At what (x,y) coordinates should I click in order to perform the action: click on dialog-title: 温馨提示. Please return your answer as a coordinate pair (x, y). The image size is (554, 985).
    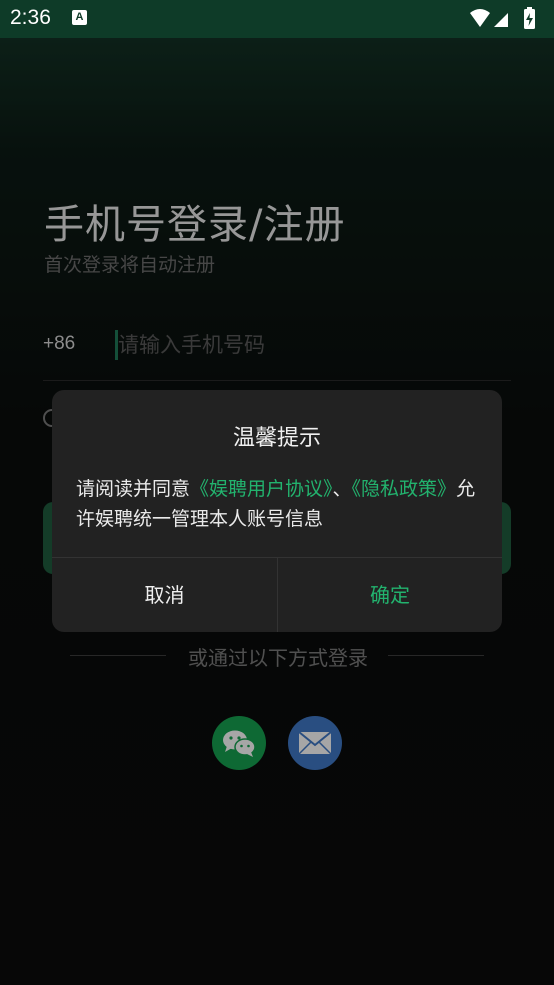
    Looking at the image, I should click on (276, 438).